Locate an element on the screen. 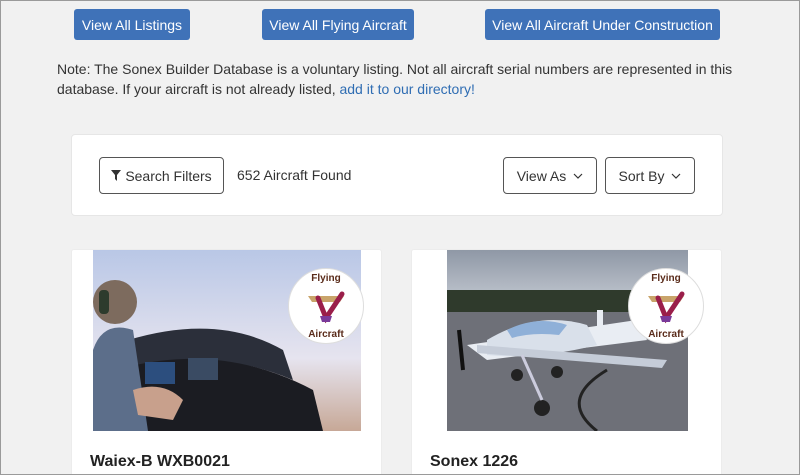  listing-title: Waiex-B WXB0021 is located at coordinates (160, 462).